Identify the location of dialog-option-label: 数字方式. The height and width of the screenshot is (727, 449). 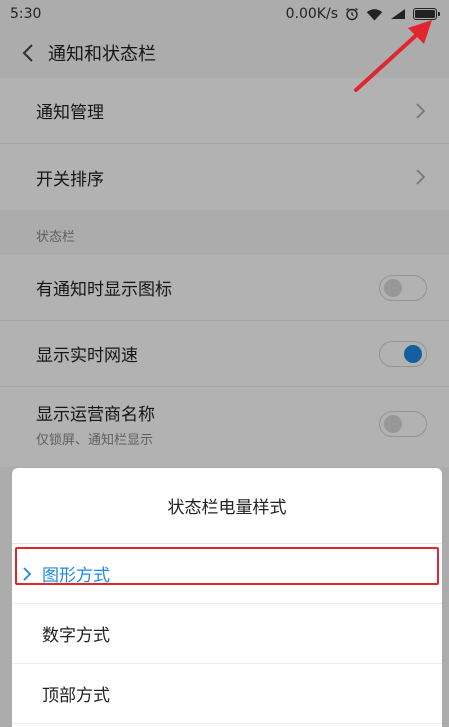
(76, 636).